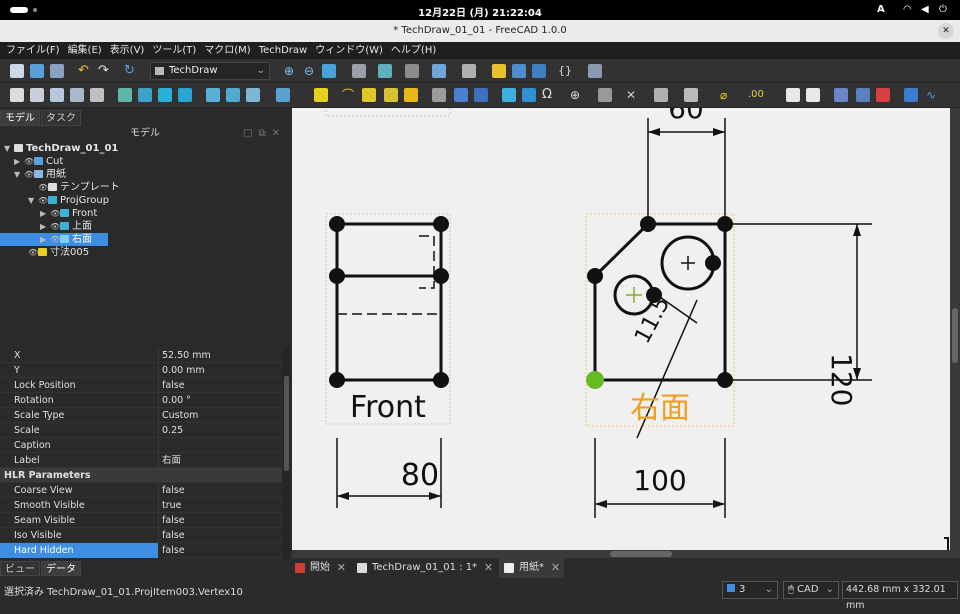  I want to click on prop-value: Custom, so click(180, 415).